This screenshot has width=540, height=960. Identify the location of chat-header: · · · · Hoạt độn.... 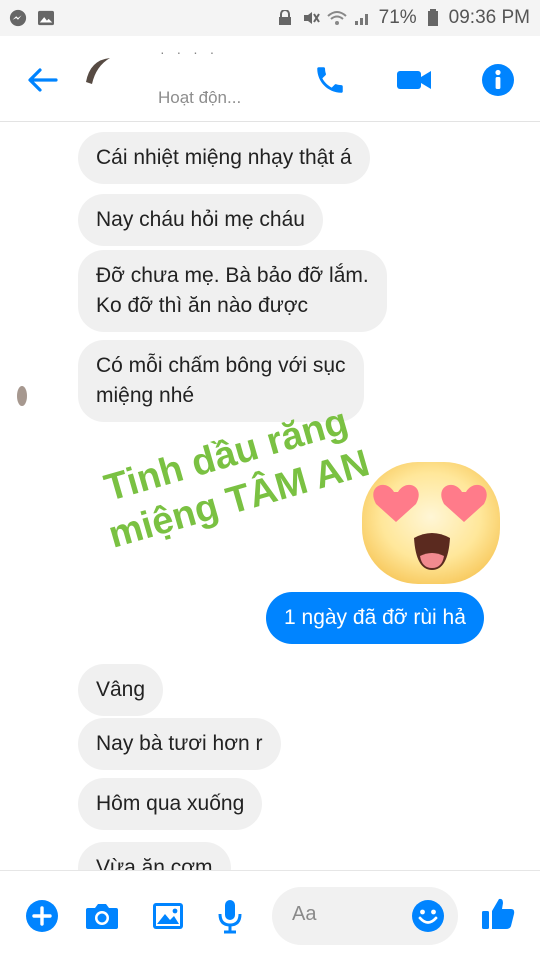
(270, 79).